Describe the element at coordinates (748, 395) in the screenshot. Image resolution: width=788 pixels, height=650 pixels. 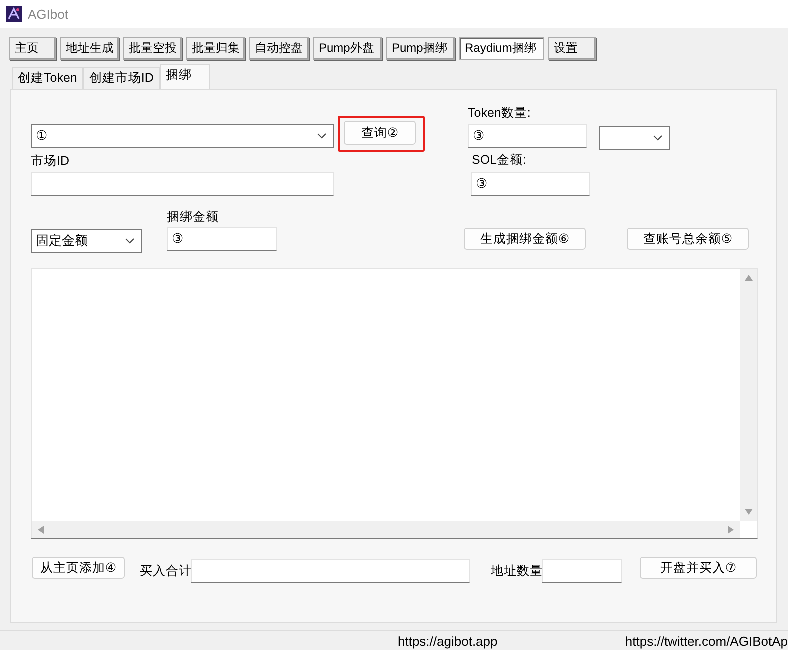
I see `vertical-scrollbar` at that location.